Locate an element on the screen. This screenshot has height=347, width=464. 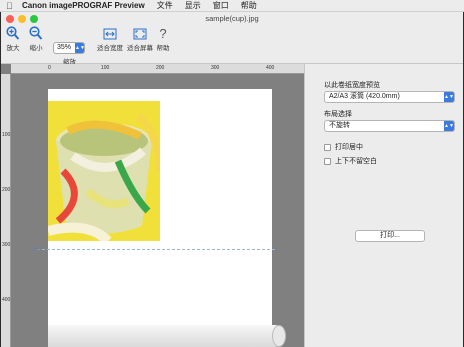
minimize-button is located at coordinates (22, 19).